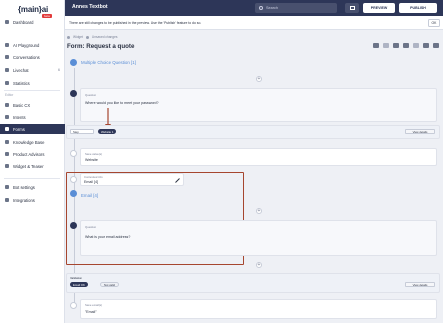  I want to click on question-text-2: What is your email address?, so click(107, 237).